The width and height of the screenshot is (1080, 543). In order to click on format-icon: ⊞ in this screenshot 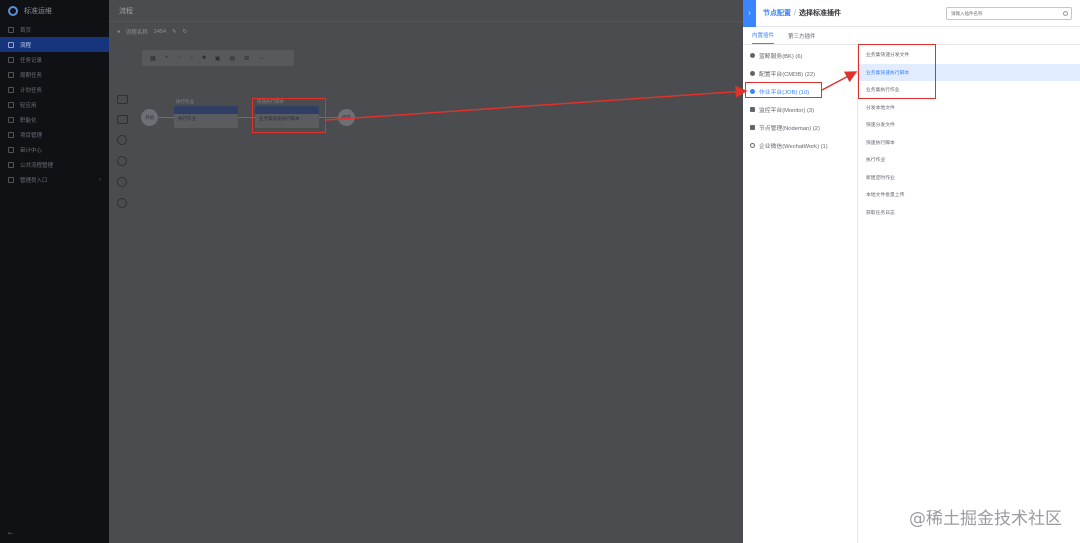, I will do `click(246, 58)`.